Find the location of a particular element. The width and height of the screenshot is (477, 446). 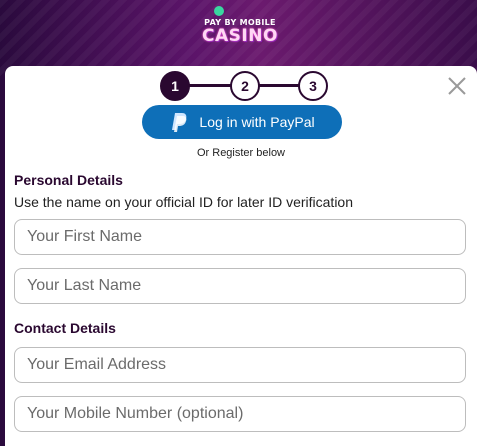

paypal-icon is located at coordinates (179, 122).